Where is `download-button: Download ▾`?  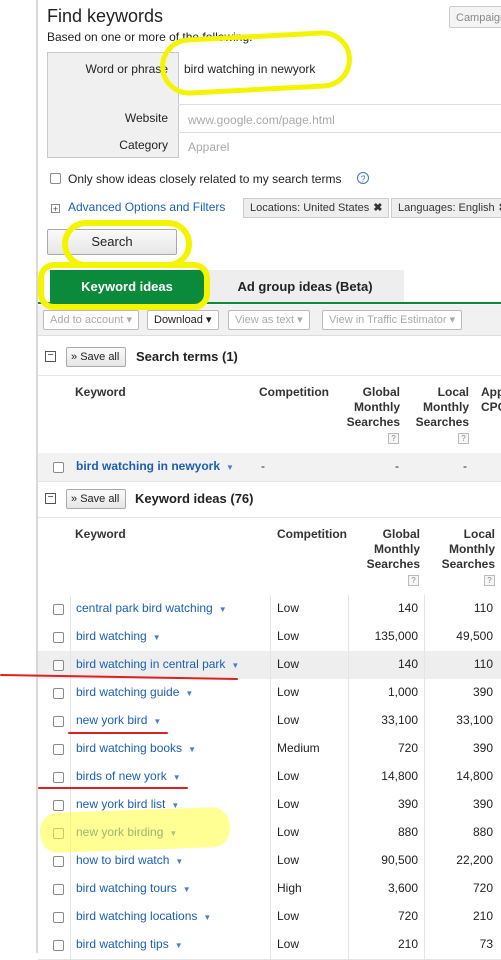
download-button: Download ▾ is located at coordinates (183, 320).